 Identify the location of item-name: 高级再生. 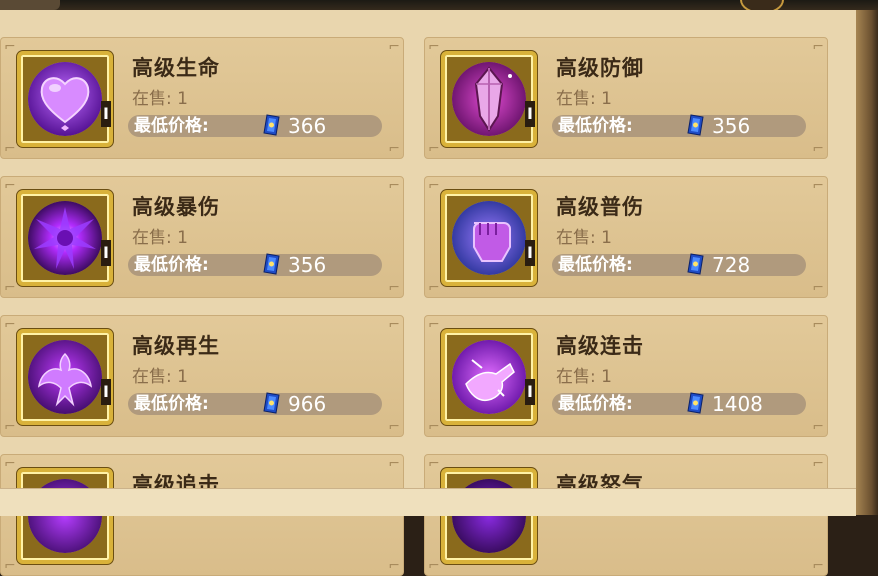
(176, 346).